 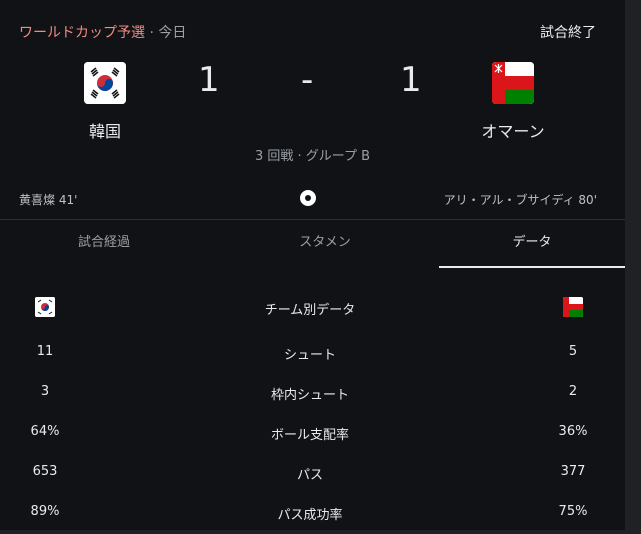 What do you see at coordinates (573, 431) in the screenshot?
I see `away-stat-value: 36%` at bounding box center [573, 431].